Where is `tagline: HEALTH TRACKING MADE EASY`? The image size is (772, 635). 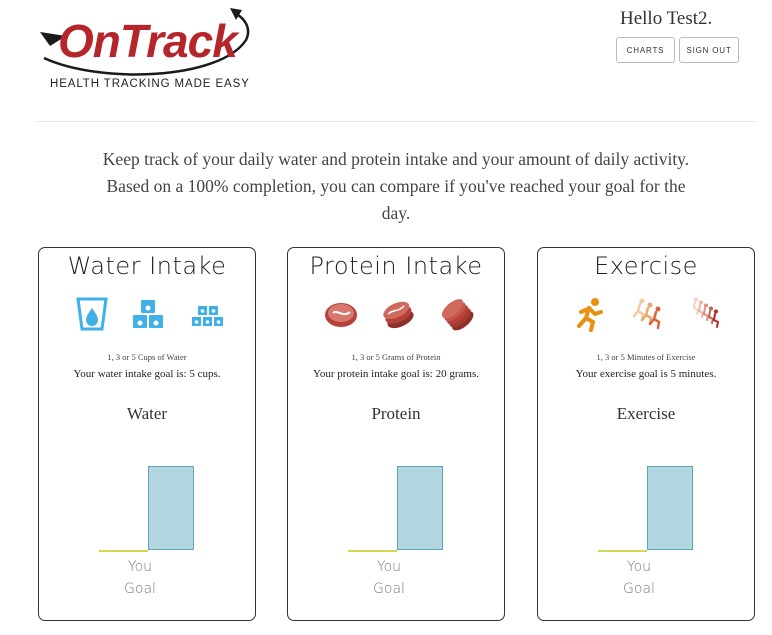 tagline: HEALTH TRACKING MADE EASY is located at coordinates (150, 84).